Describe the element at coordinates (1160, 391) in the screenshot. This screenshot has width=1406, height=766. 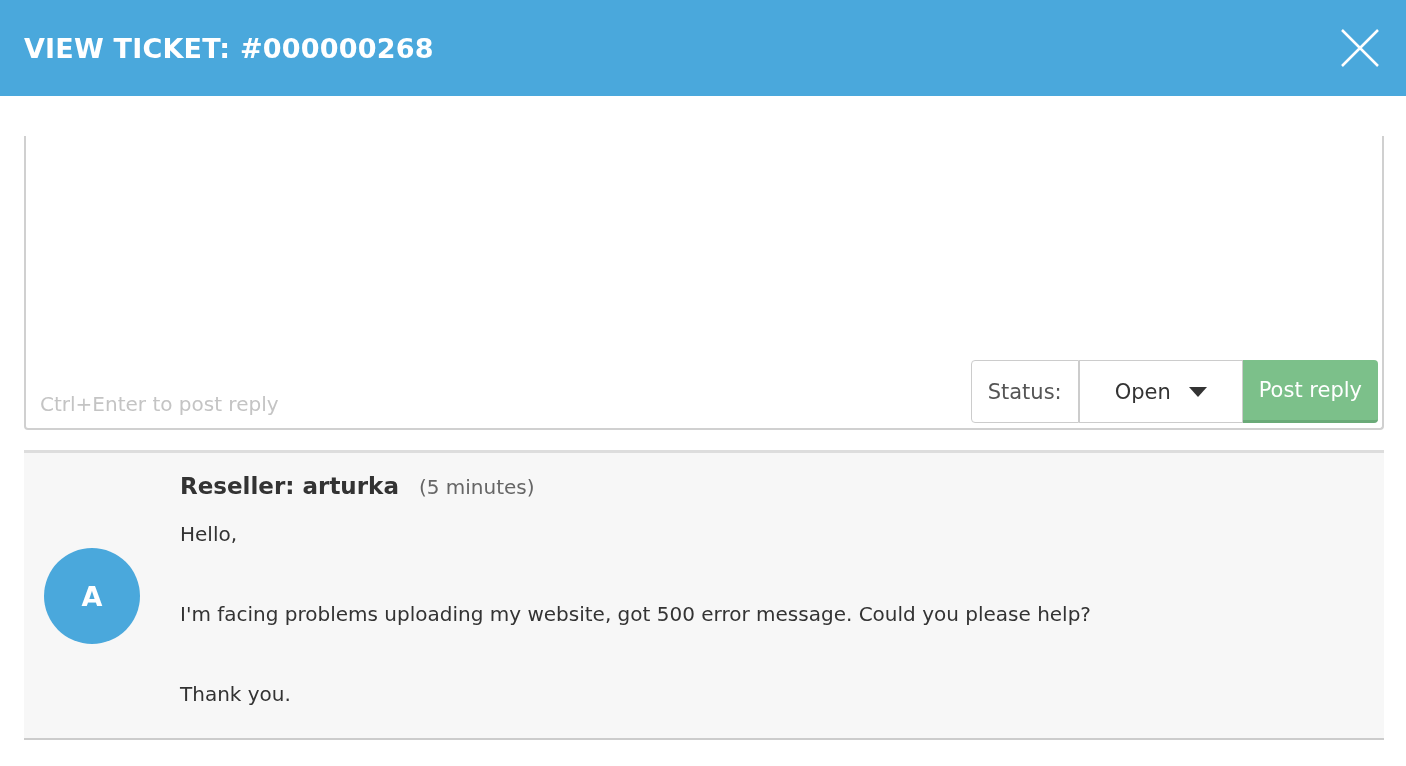
I see `status-dropdown: Open` at that location.